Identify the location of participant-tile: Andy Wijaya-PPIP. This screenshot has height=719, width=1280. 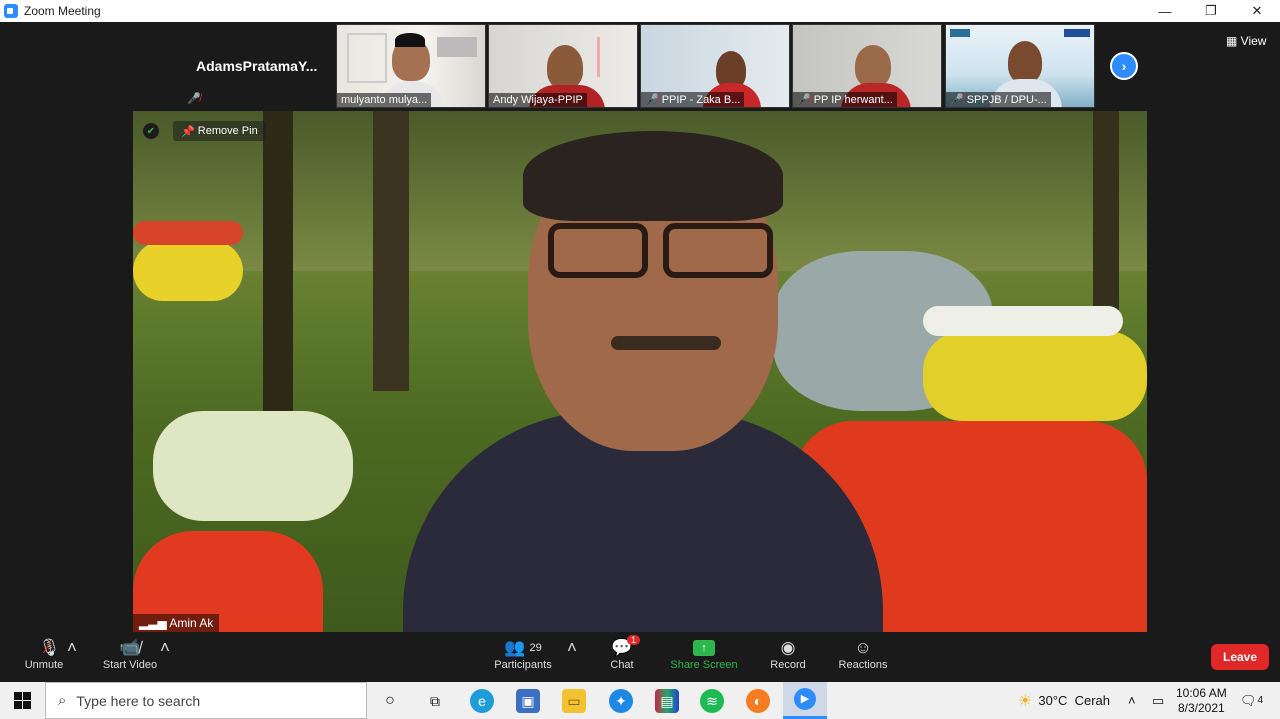
(563, 66).